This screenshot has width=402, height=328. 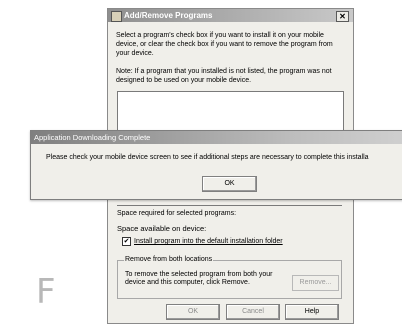 I want to click on alert-title: Application Downloading Complete, so click(x=216, y=137).